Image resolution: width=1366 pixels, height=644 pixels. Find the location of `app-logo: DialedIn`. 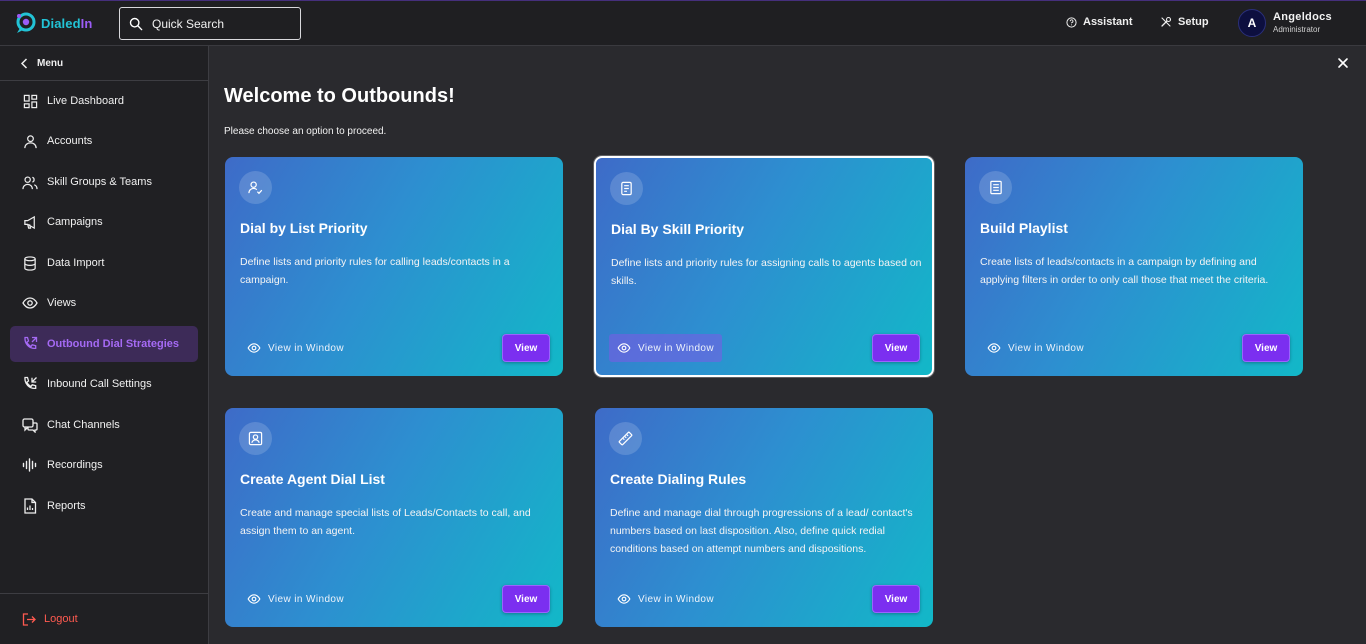

app-logo: DialedIn is located at coordinates (53, 23).